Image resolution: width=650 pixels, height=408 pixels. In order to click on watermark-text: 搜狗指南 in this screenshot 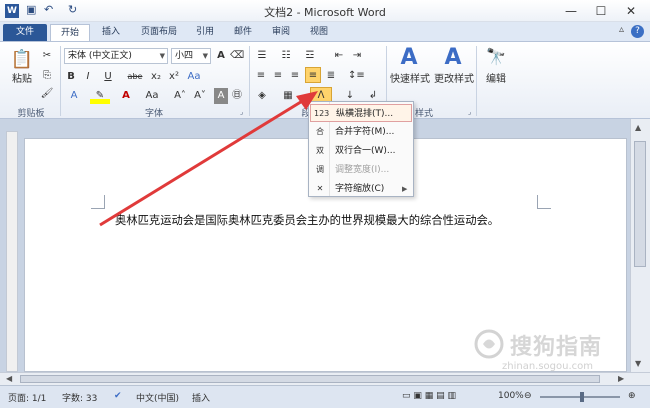, I will do `click(556, 347)`.